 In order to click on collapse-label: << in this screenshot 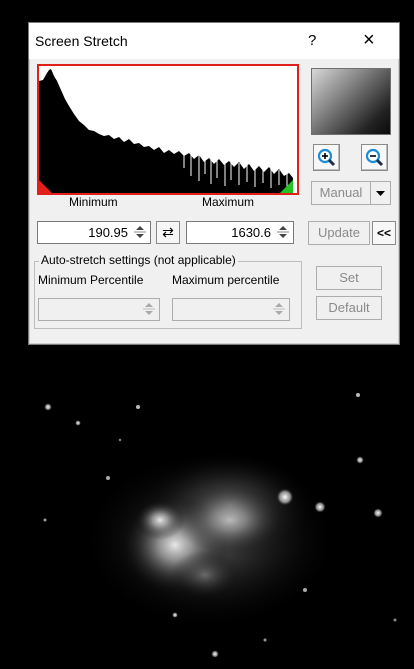, I will do `click(383, 233)`.